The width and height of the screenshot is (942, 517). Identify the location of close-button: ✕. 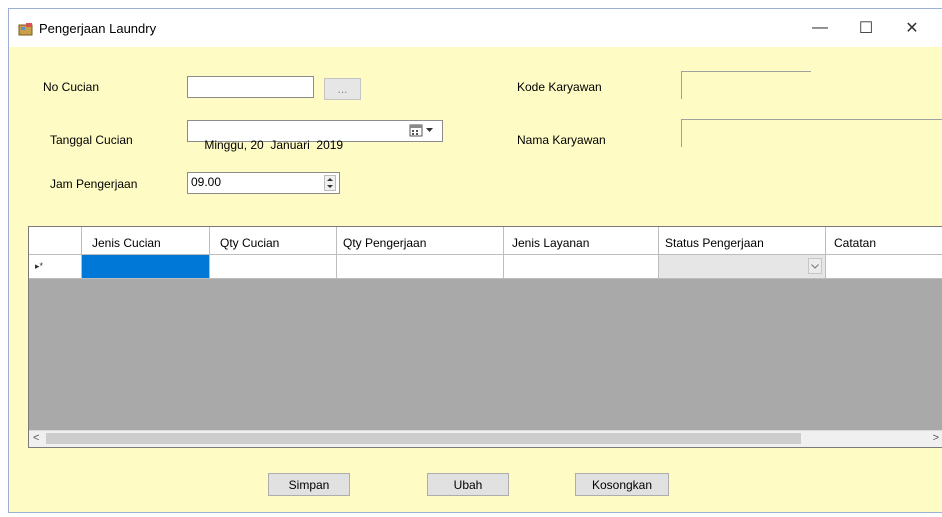
(912, 28).